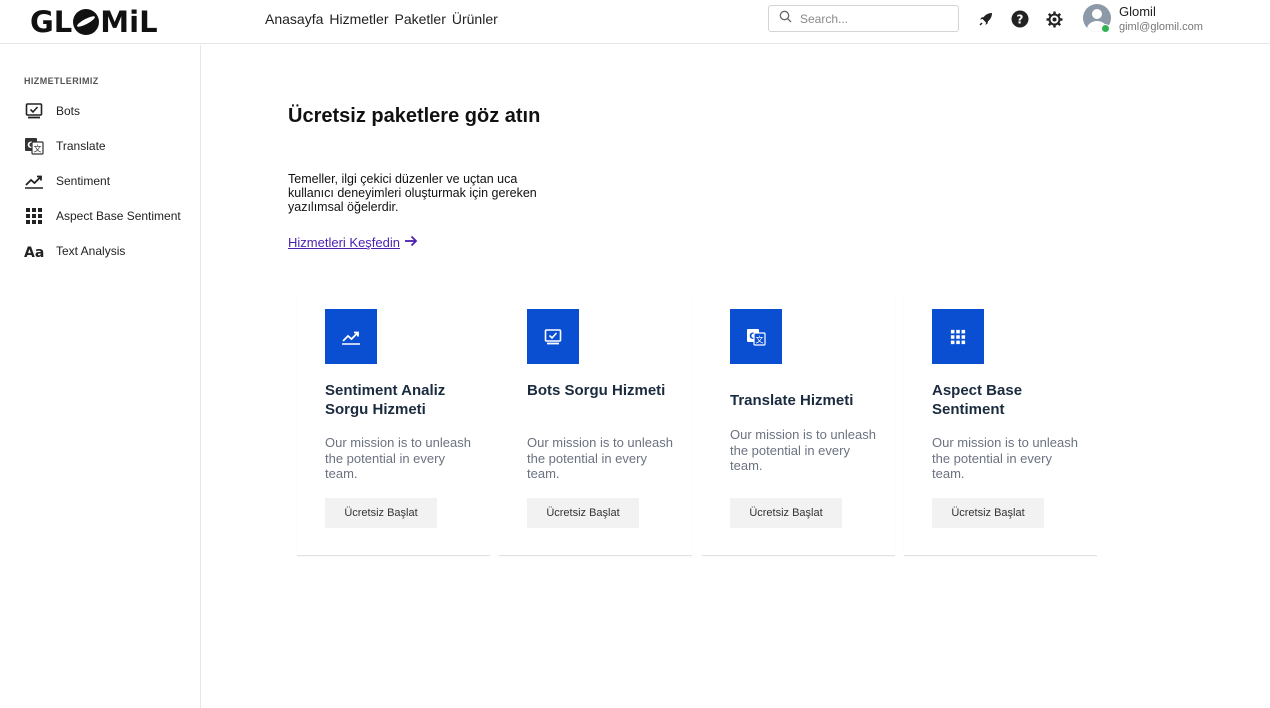 The width and height of the screenshot is (1270, 708). What do you see at coordinates (118, 216) in the screenshot?
I see `sidebar-item-label: Aspect Base Sentiment` at bounding box center [118, 216].